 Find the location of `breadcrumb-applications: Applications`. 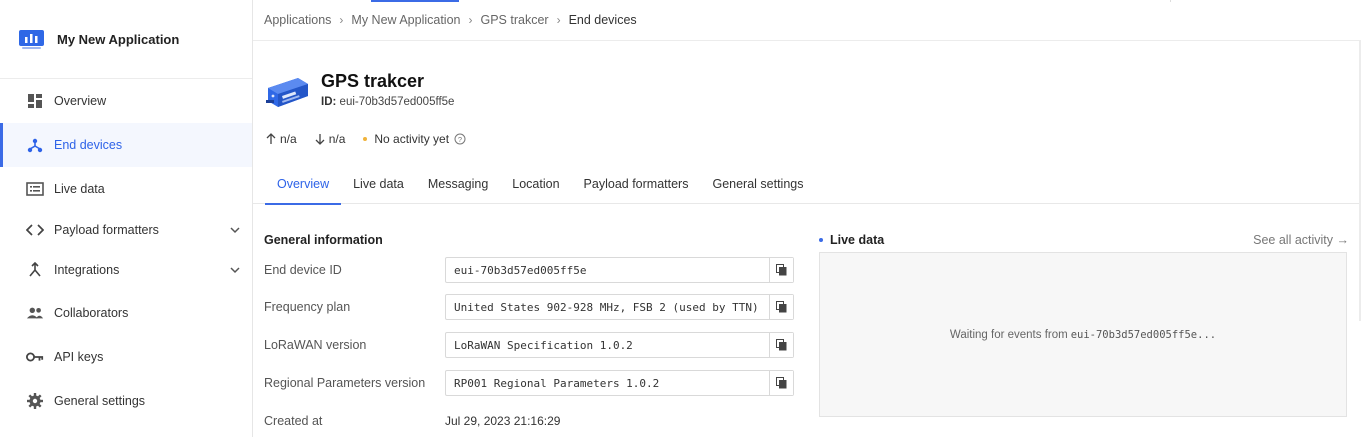

breadcrumb-applications: Applications is located at coordinates (297, 20).